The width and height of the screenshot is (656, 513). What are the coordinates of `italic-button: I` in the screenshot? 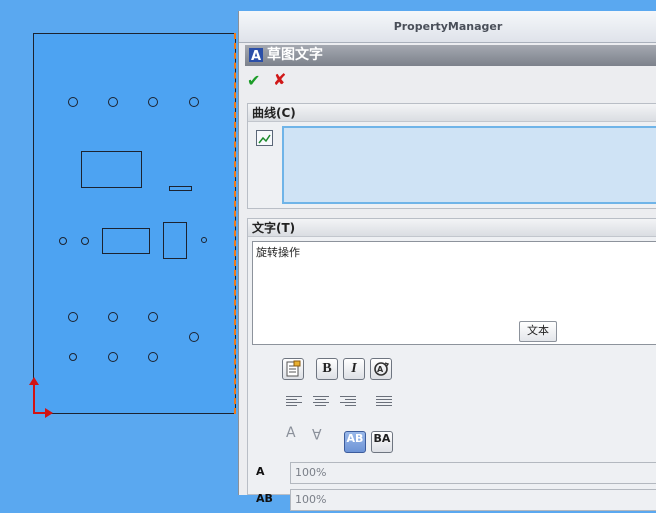 It's located at (354, 369).